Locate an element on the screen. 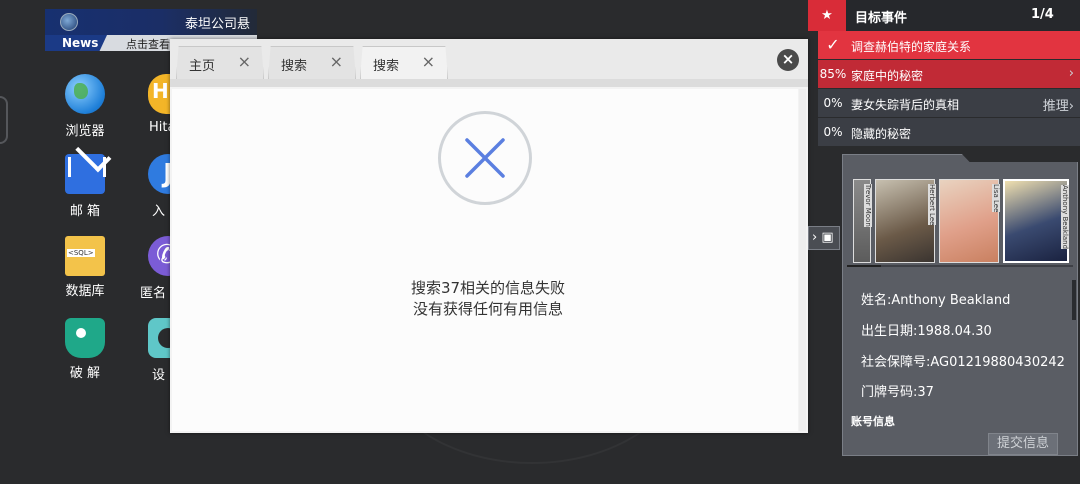 The image size is (1080, 484). search-failed-icon is located at coordinates (485, 158).